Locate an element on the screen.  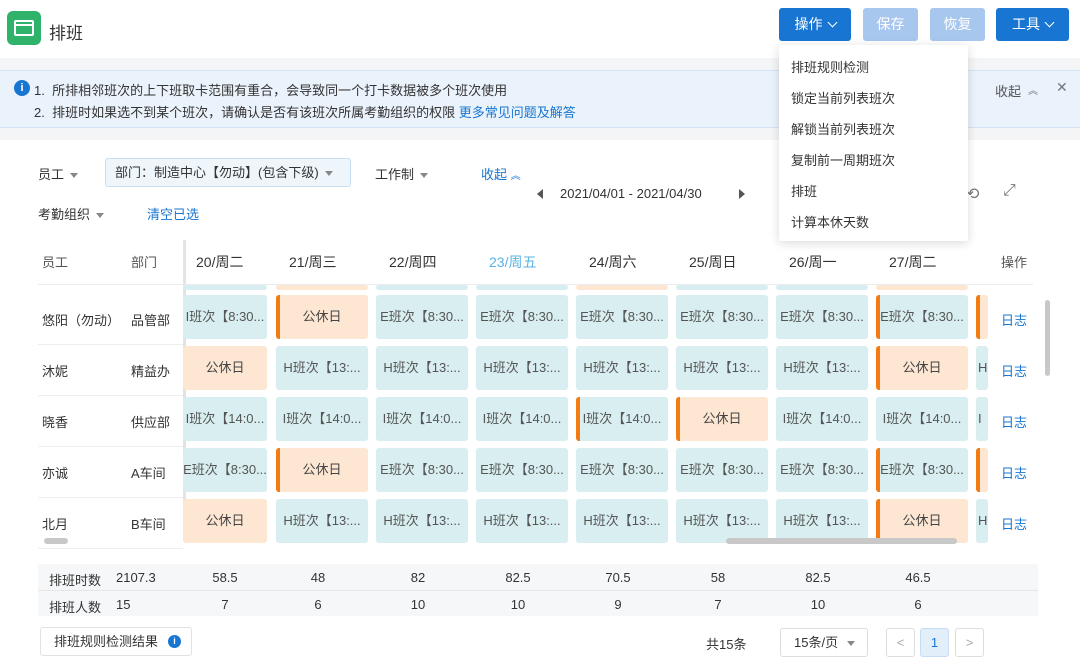
notice-collapse-button: 收起 is located at coordinates (1008, 90).